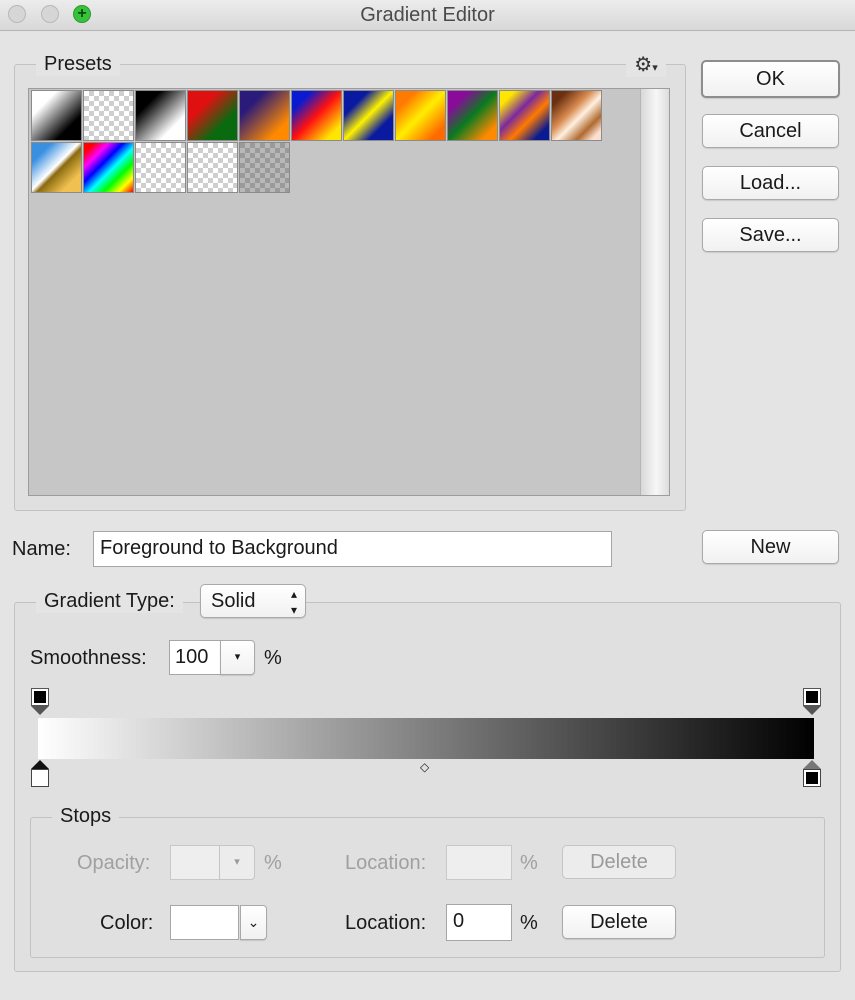  Describe the element at coordinates (40, 774) in the screenshot. I see `color-stop-left` at that location.